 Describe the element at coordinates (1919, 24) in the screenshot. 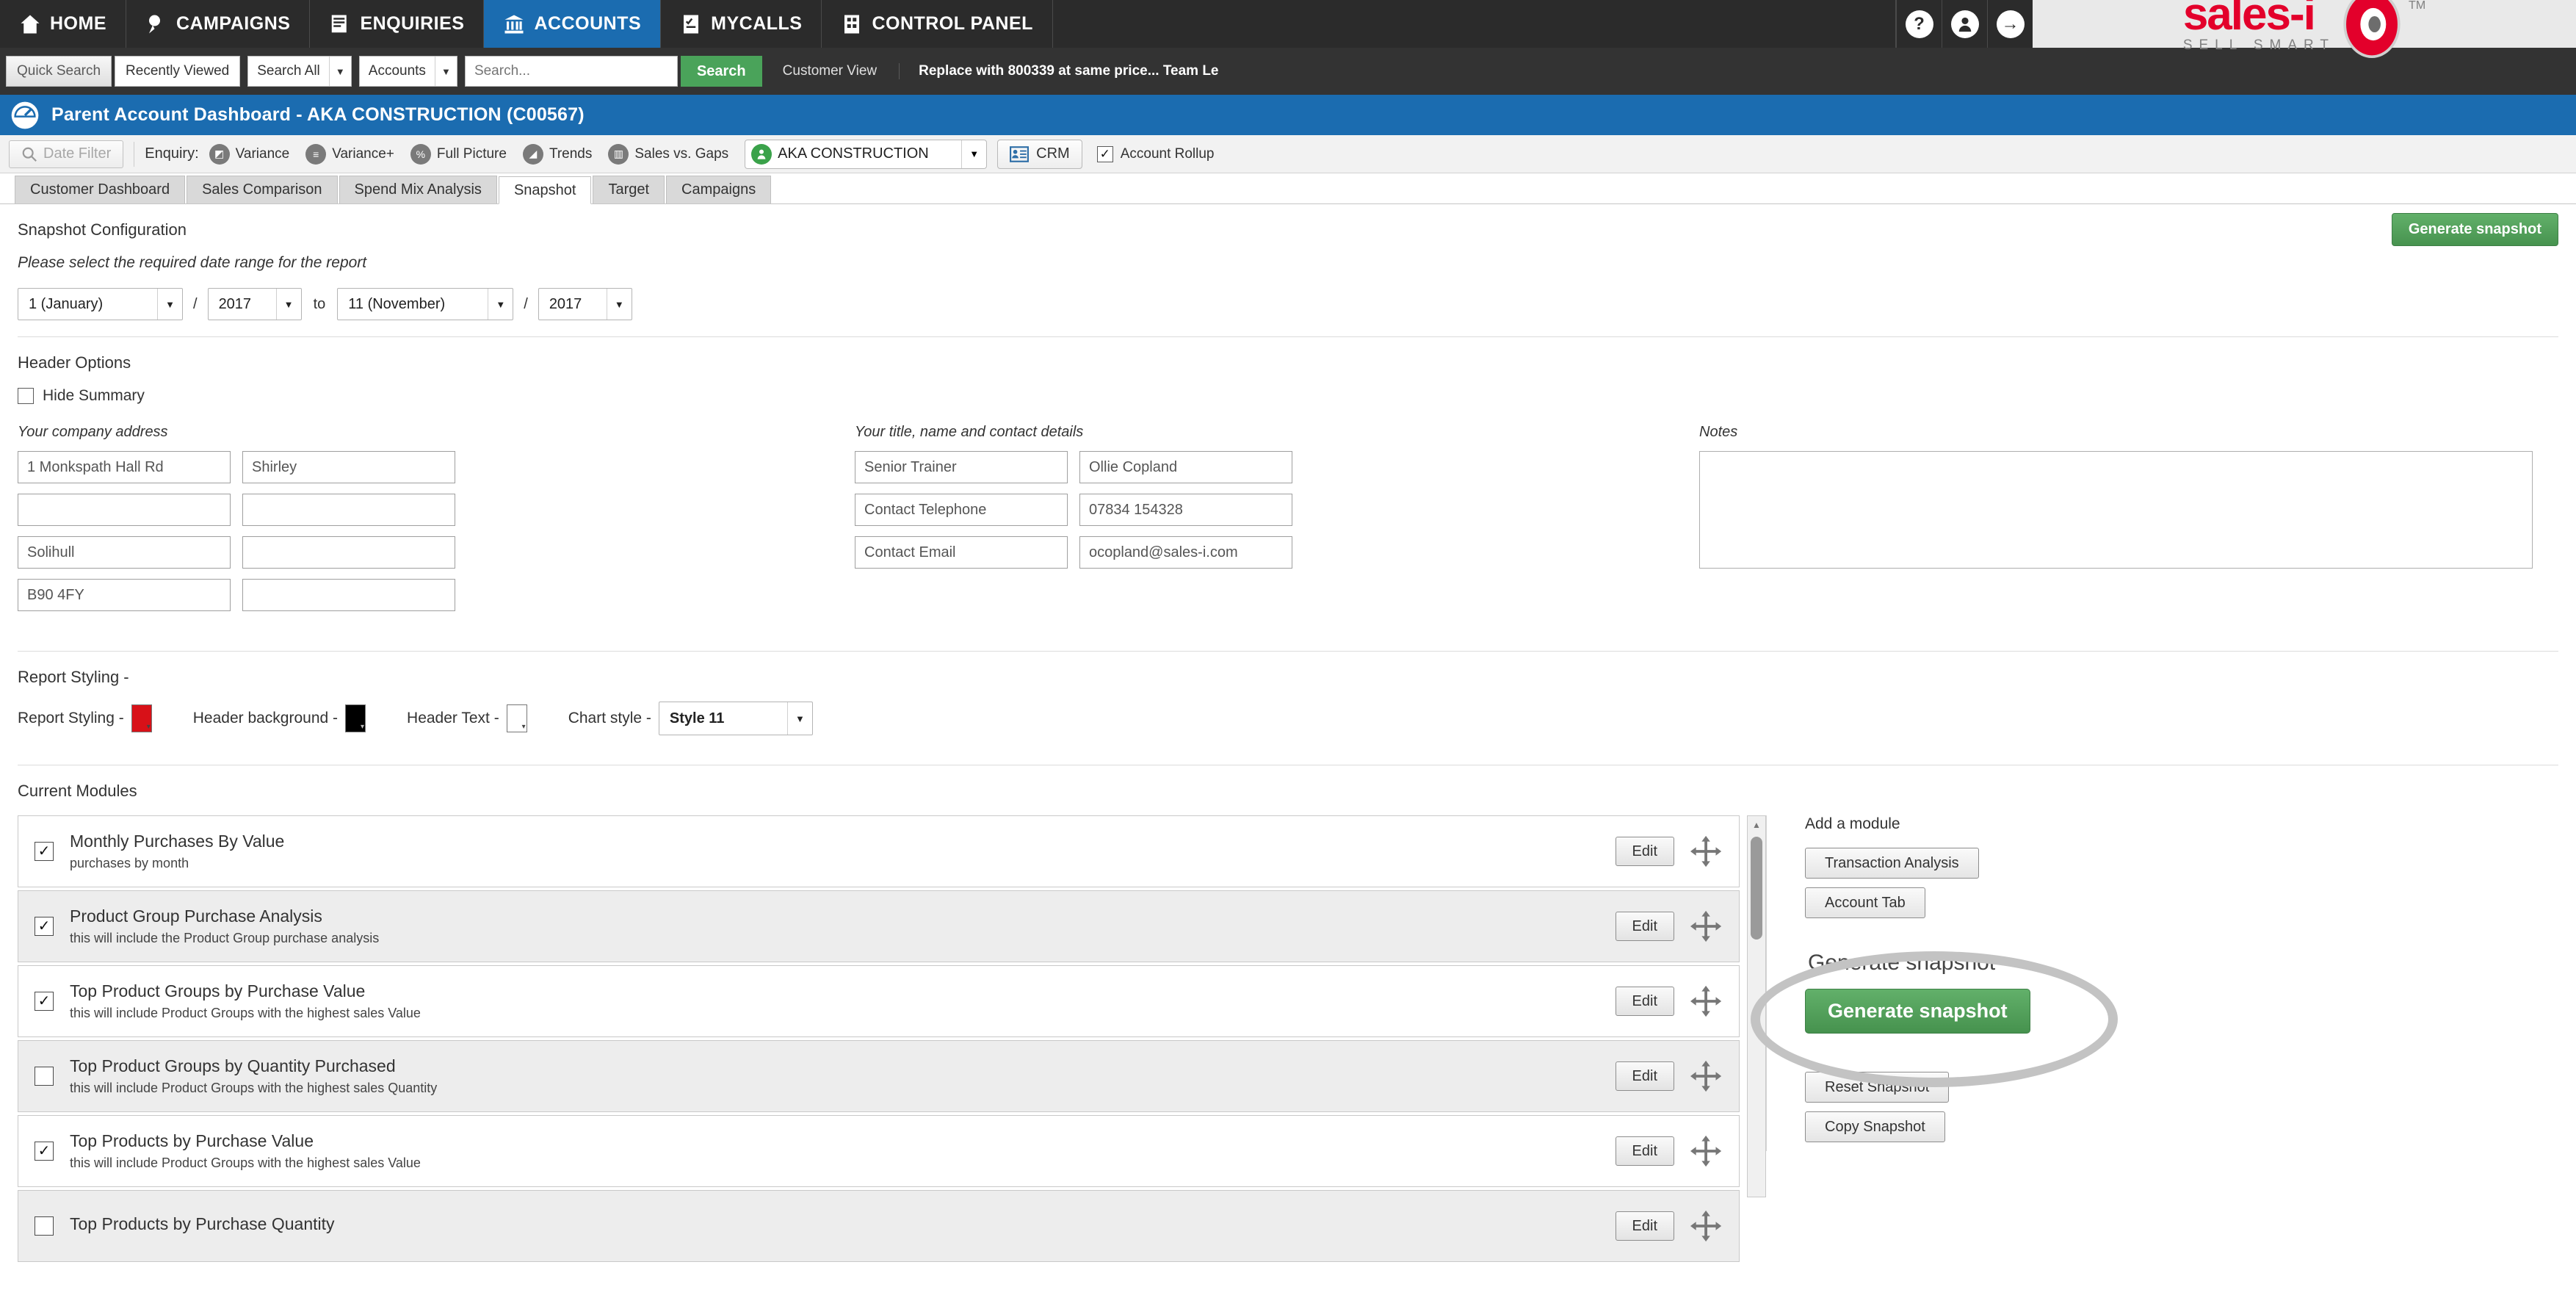

I see `help-button: ?` at that location.